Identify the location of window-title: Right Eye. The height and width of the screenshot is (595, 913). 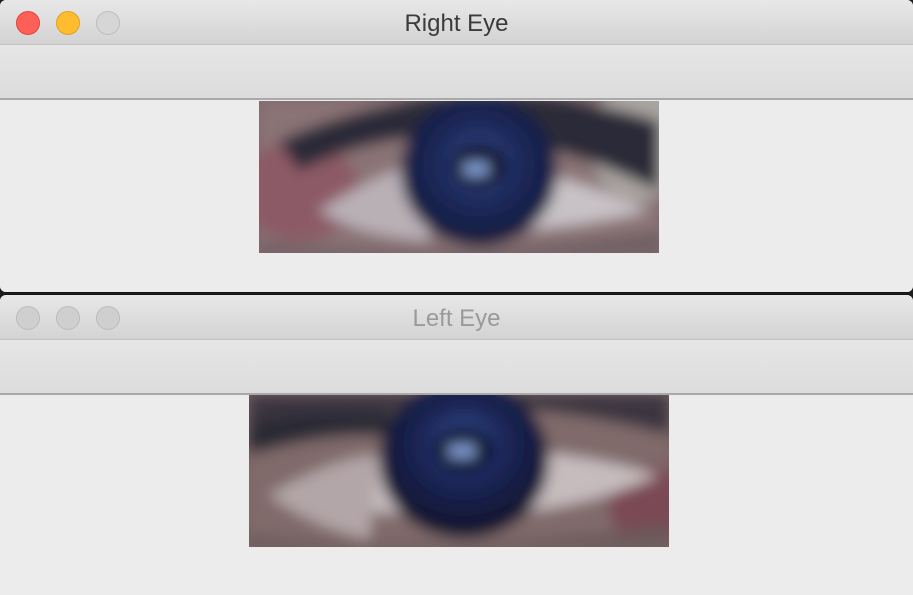
(456, 23).